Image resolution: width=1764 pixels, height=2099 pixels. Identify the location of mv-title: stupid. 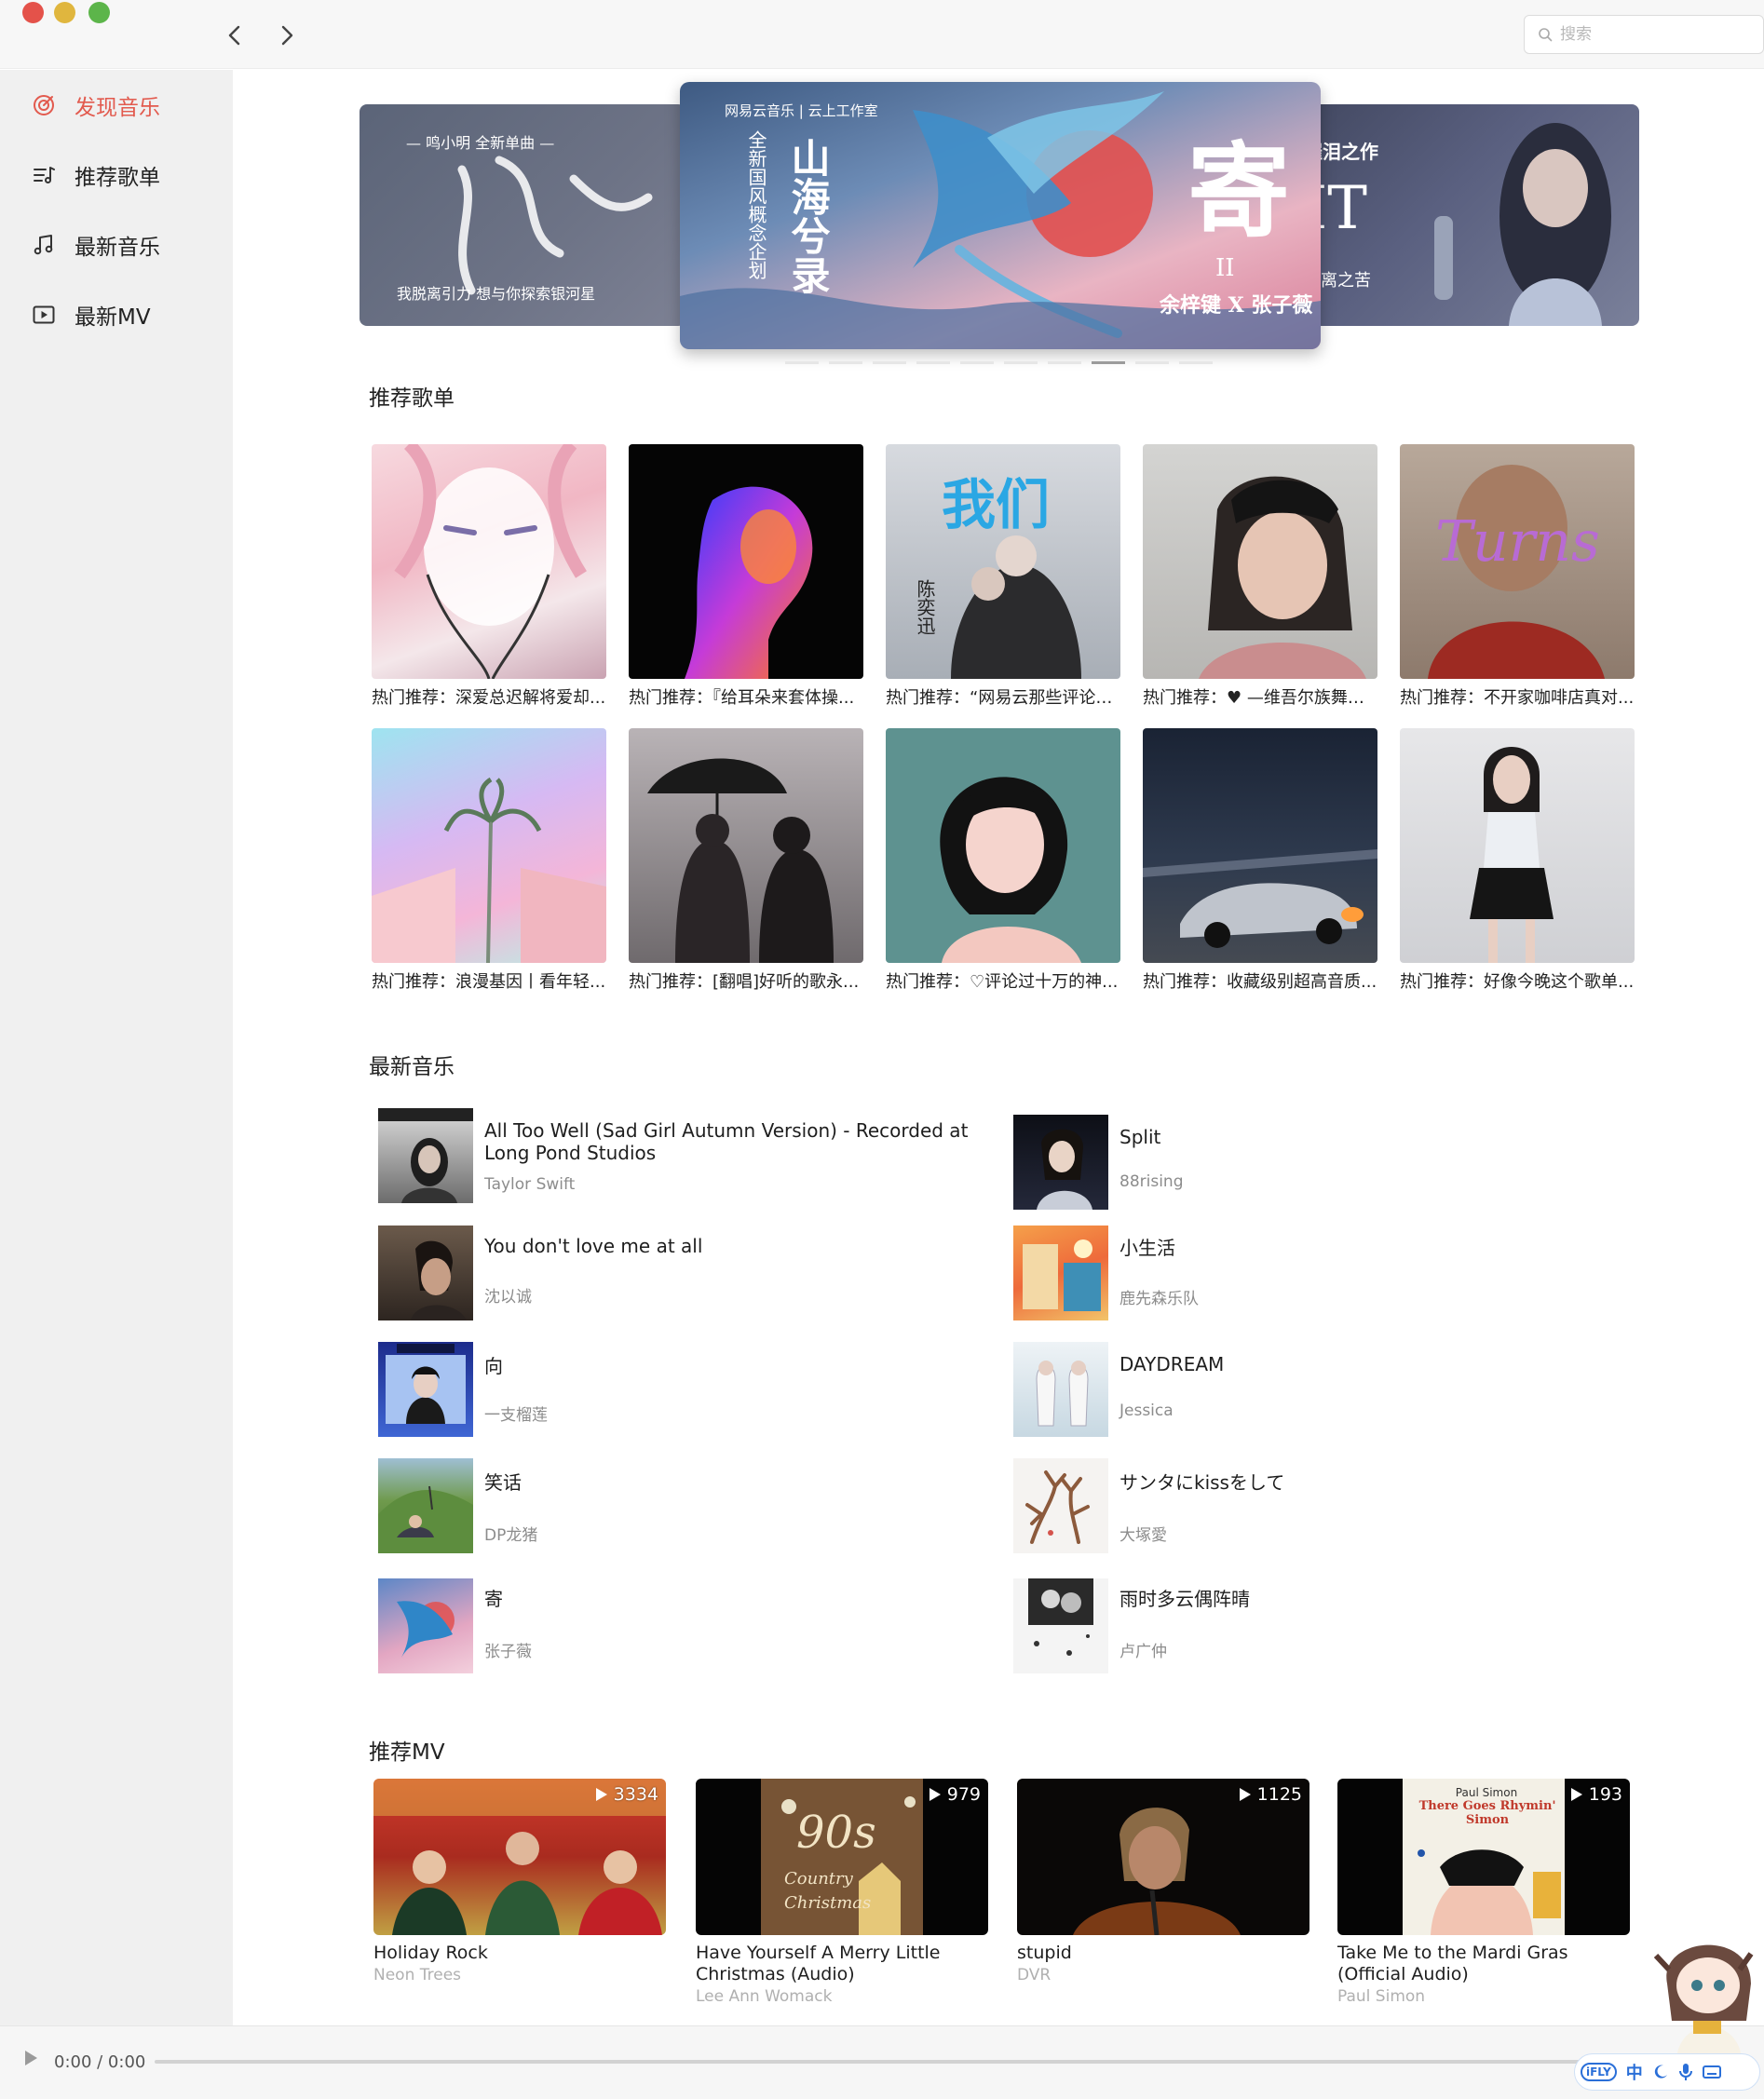
(1163, 1953).